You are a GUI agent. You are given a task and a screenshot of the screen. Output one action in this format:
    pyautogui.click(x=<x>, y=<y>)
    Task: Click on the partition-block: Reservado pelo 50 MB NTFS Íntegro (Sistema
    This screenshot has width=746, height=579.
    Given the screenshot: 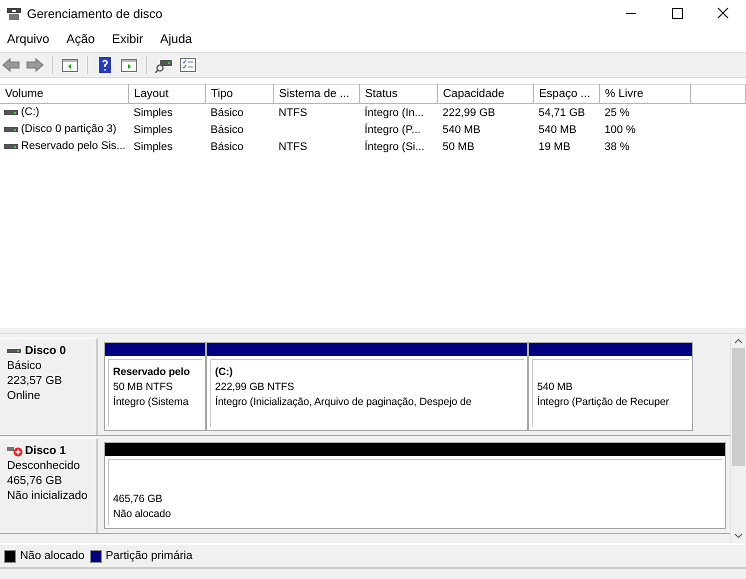 What is the action you would take?
    pyautogui.click(x=155, y=386)
    